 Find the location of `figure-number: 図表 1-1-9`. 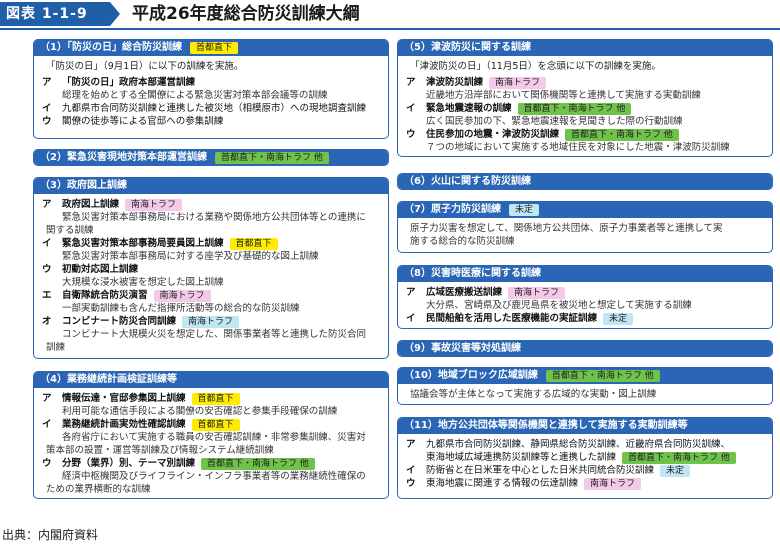

figure-number: 図表 1-1-9 is located at coordinates (55, 14).